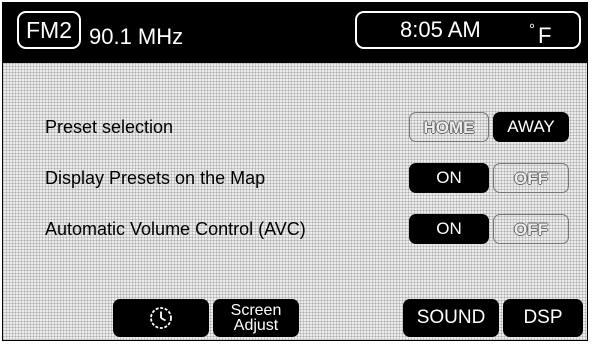 Image resolution: width=592 pixels, height=345 pixels. I want to click on time-display: 8:05 AM, so click(440, 29).